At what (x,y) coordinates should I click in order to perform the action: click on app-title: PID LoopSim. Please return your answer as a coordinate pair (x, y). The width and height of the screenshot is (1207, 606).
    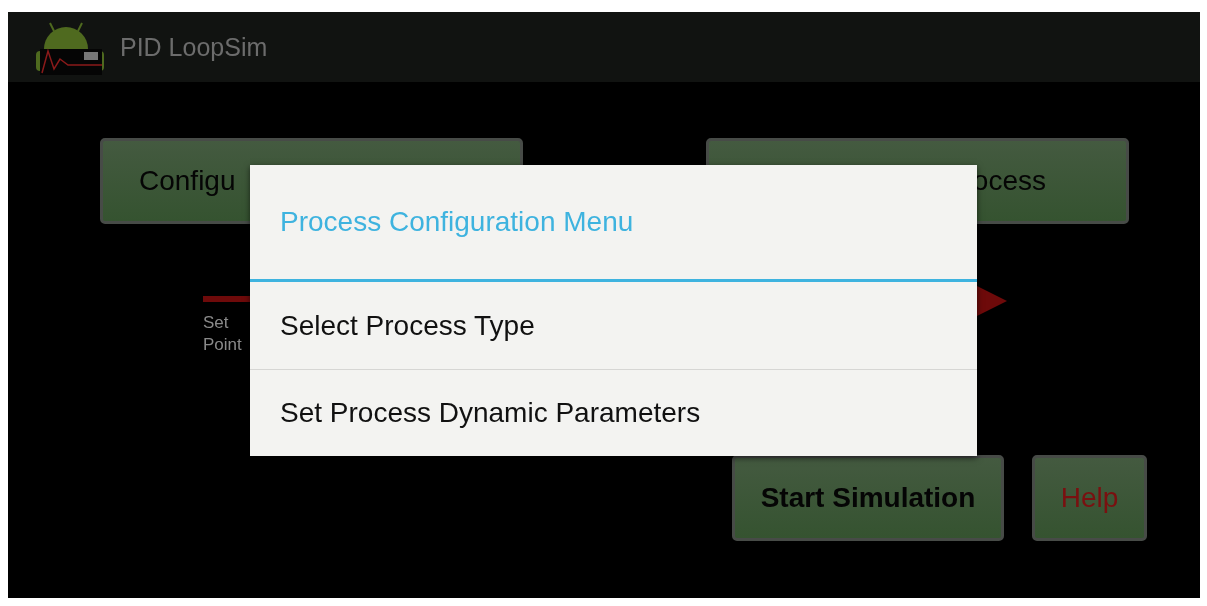
    Looking at the image, I should click on (194, 47).